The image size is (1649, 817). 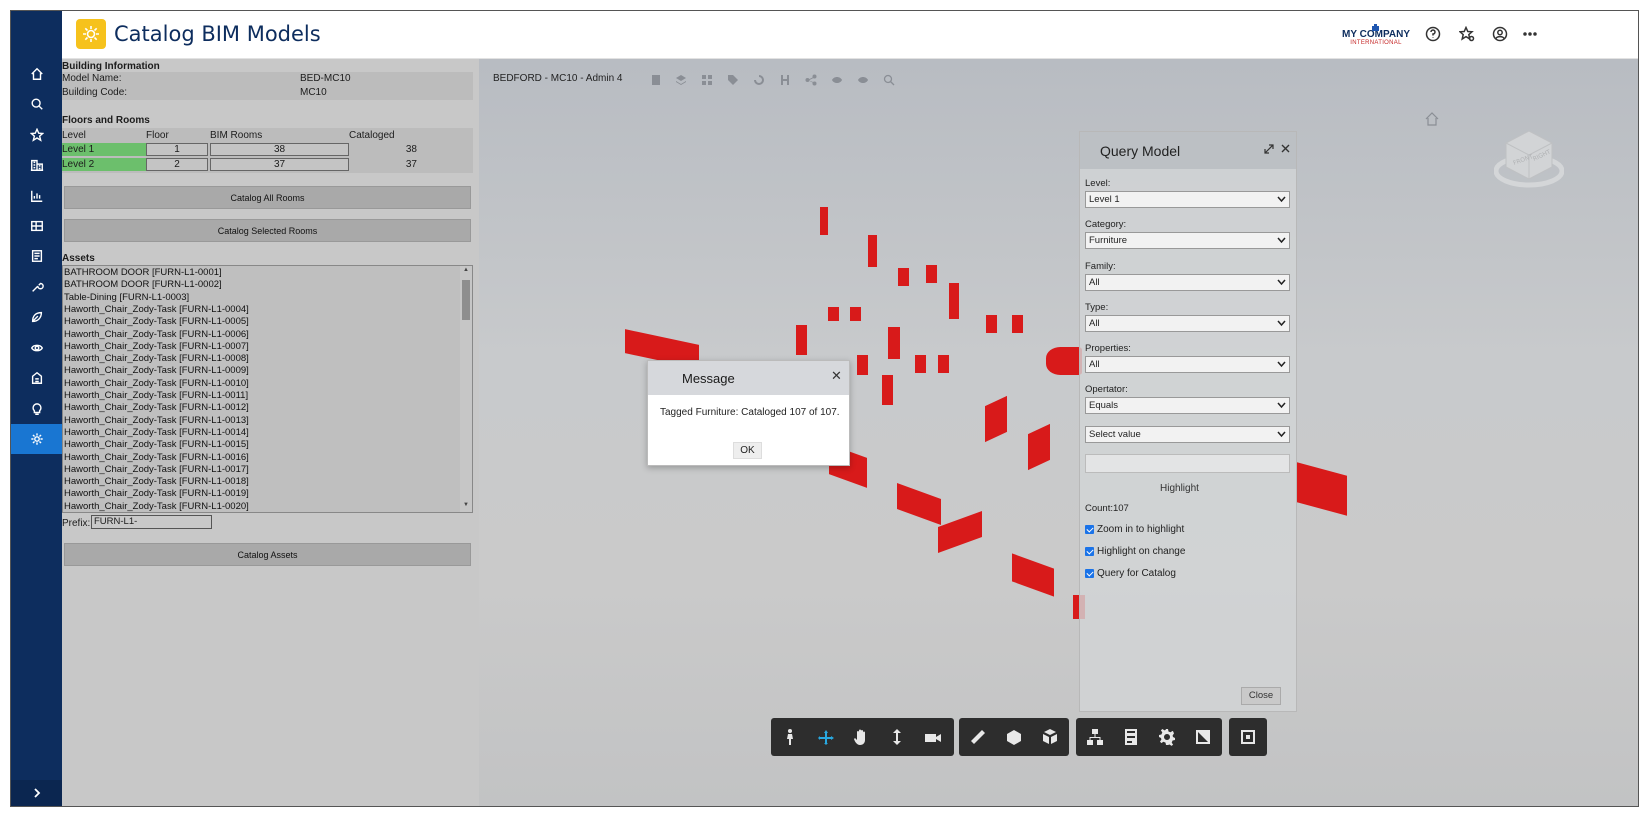 What do you see at coordinates (1179, 488) in the screenshot?
I see `highlight-button: Highlight` at bounding box center [1179, 488].